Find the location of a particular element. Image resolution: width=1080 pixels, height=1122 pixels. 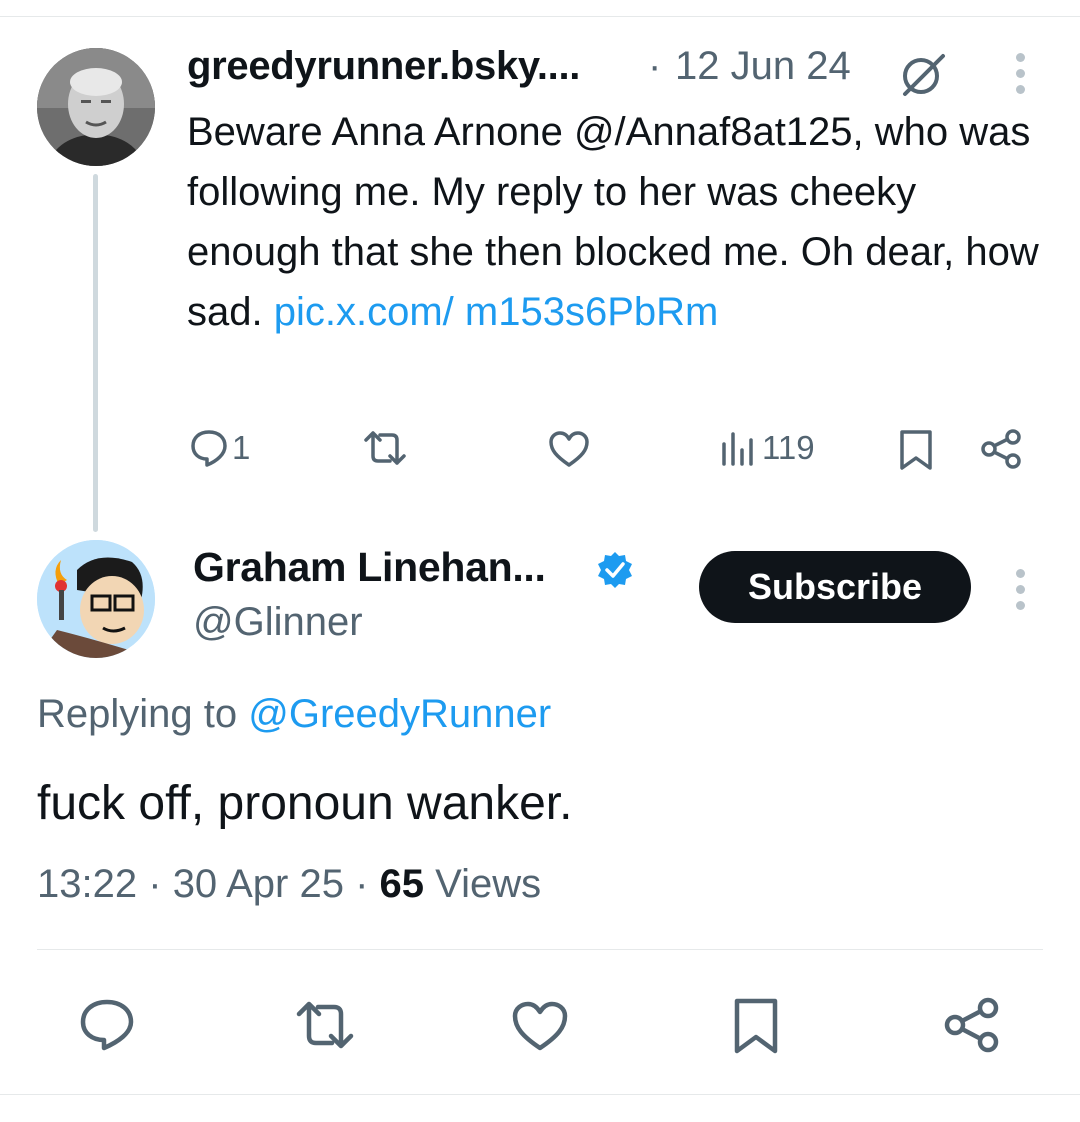

author-avatar is located at coordinates (96, 599).